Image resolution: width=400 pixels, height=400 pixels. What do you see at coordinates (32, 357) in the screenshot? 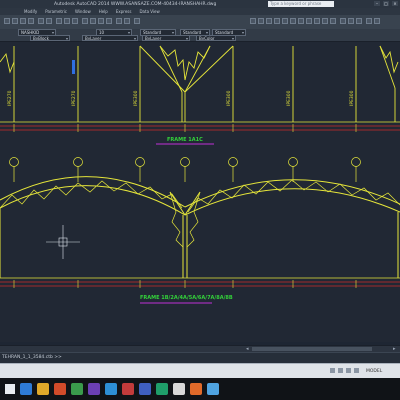
I see `command-line-text: TEHRAN_1_1_3584.ctb >>` at bounding box center [32, 357].